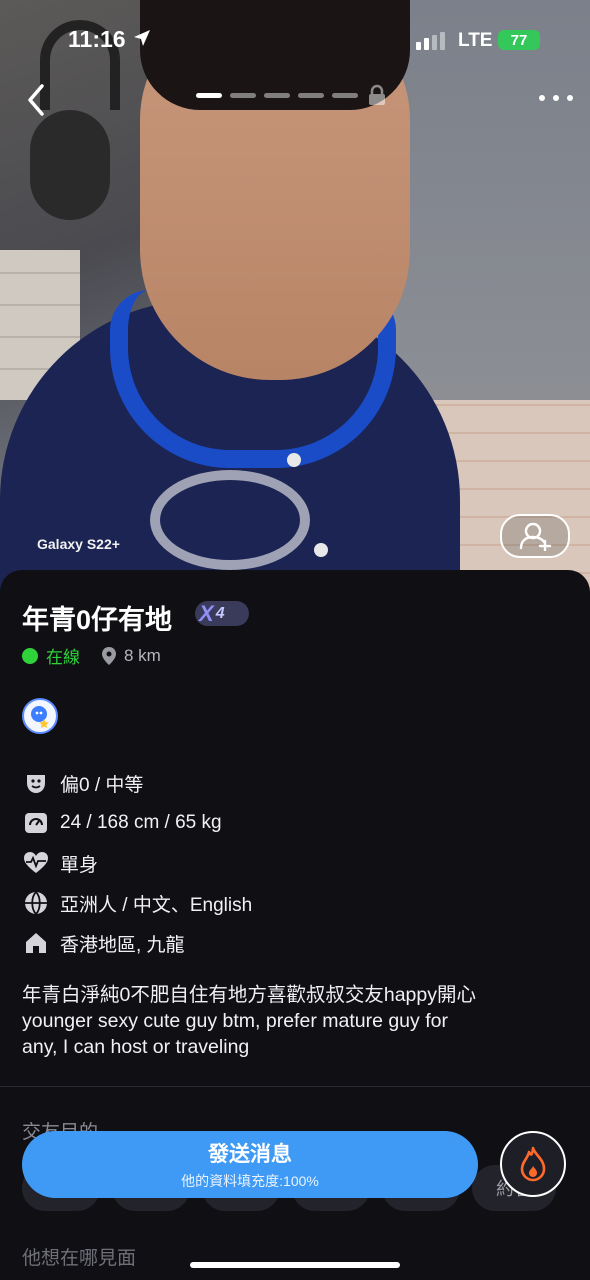 The height and width of the screenshot is (1280, 590). What do you see at coordinates (230, 520) in the screenshot?
I see `photo-shirt-print` at bounding box center [230, 520].